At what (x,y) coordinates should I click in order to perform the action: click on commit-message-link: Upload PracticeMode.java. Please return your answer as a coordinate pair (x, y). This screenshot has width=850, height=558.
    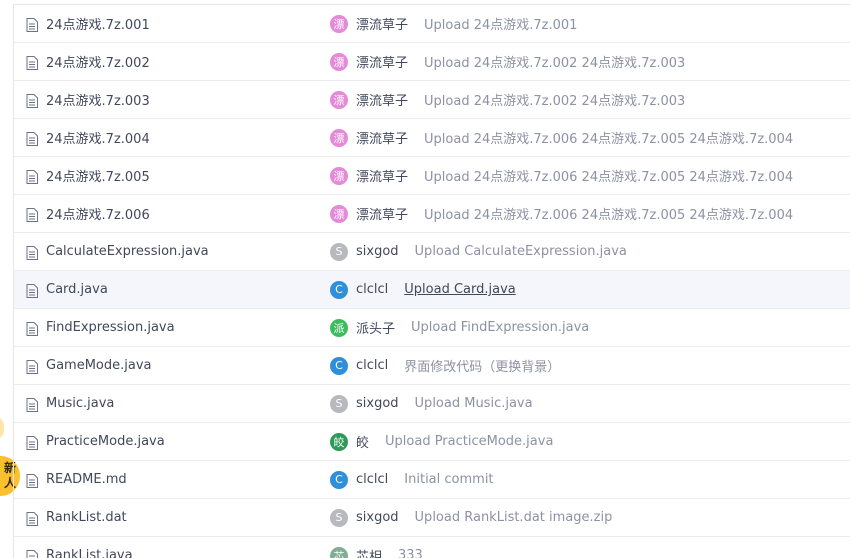
    Looking at the image, I should click on (469, 441).